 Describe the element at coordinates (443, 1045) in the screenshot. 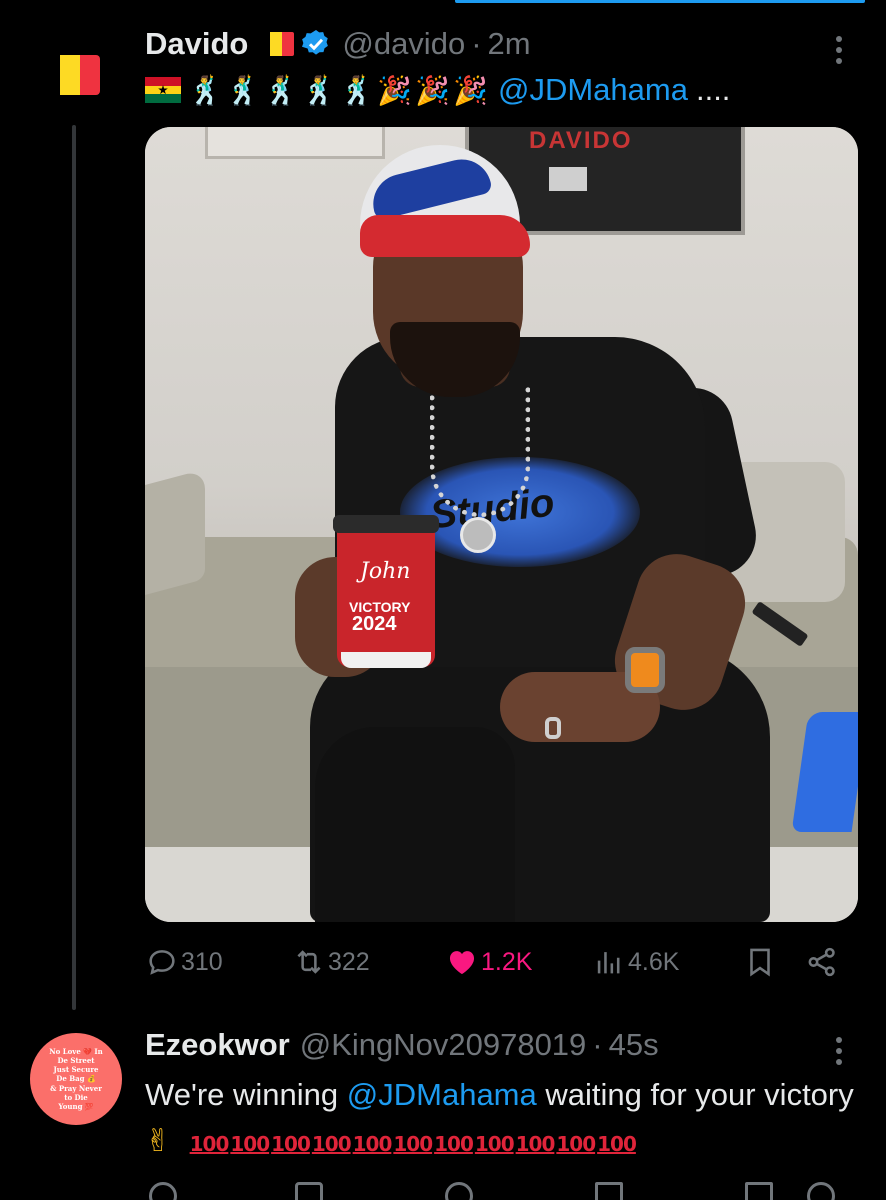

I see `reply-author-handle: @KingNov20978019` at that location.